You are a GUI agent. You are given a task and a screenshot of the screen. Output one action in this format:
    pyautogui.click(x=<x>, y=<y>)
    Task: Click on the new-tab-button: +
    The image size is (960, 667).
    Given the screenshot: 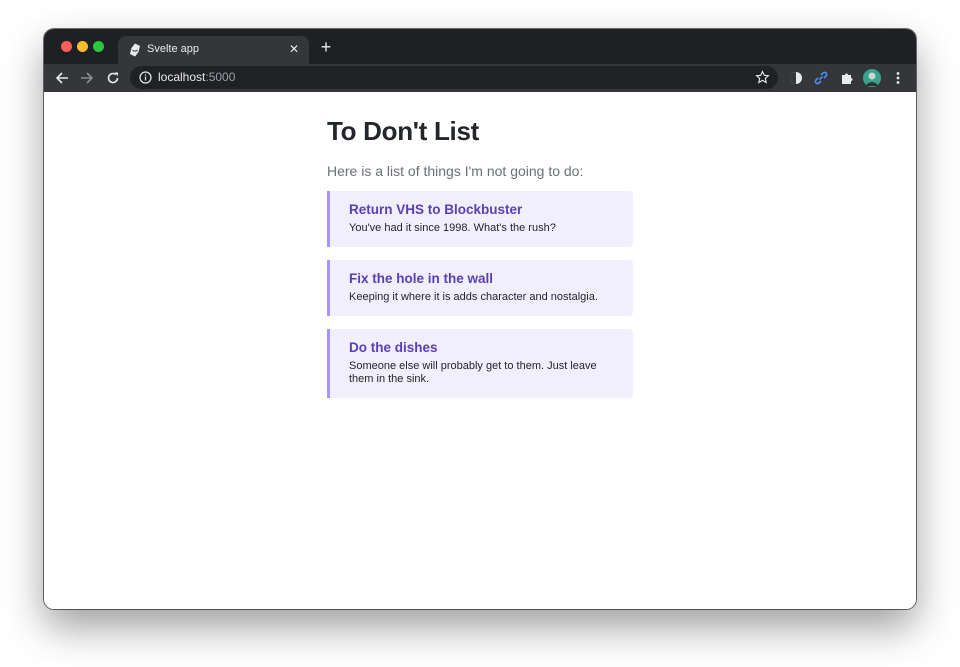 What is the action you would take?
    pyautogui.click(x=326, y=47)
    